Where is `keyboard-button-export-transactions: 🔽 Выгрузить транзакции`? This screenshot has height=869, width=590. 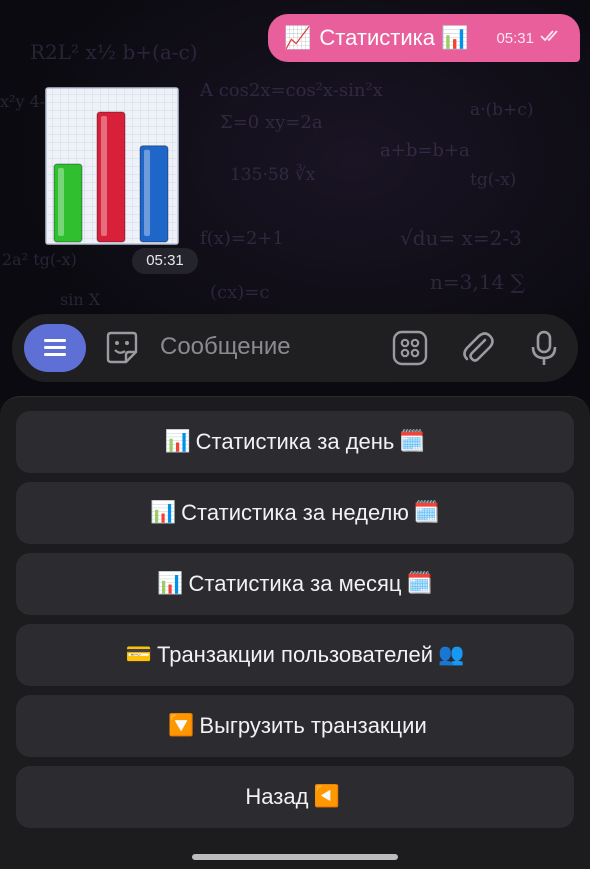 keyboard-button-export-transactions: 🔽 Выгрузить транзакции is located at coordinates (295, 726).